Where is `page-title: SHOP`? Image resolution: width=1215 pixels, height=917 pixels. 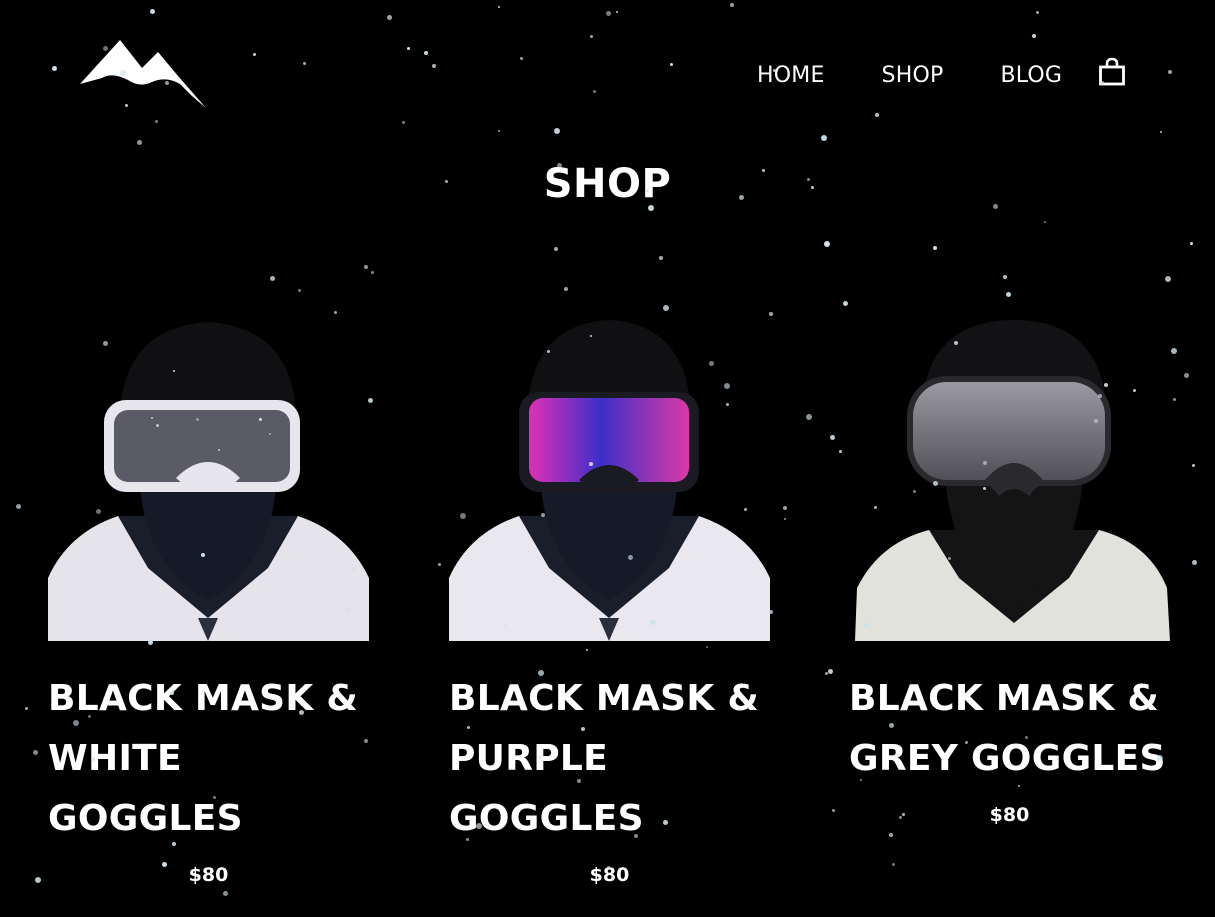 page-title: SHOP is located at coordinates (607, 184).